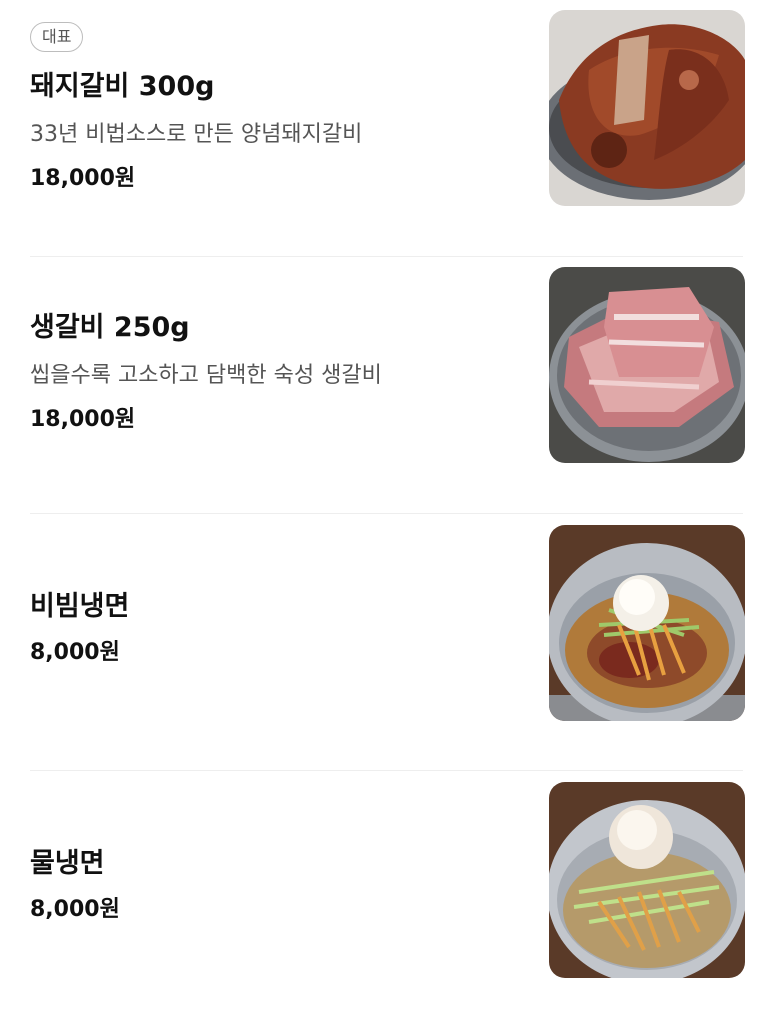 This screenshot has height=1028, width=773. What do you see at coordinates (122, 86) in the screenshot?
I see `menu-item-name: 돼지갈비 300g` at bounding box center [122, 86].